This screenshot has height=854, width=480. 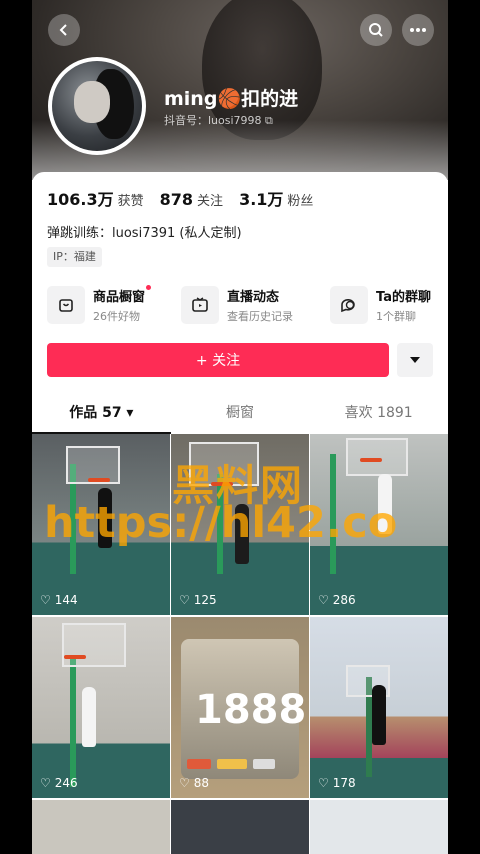 What do you see at coordinates (231, 99) in the screenshot?
I see `profile-name: ming🏀扣的进` at bounding box center [231, 99].